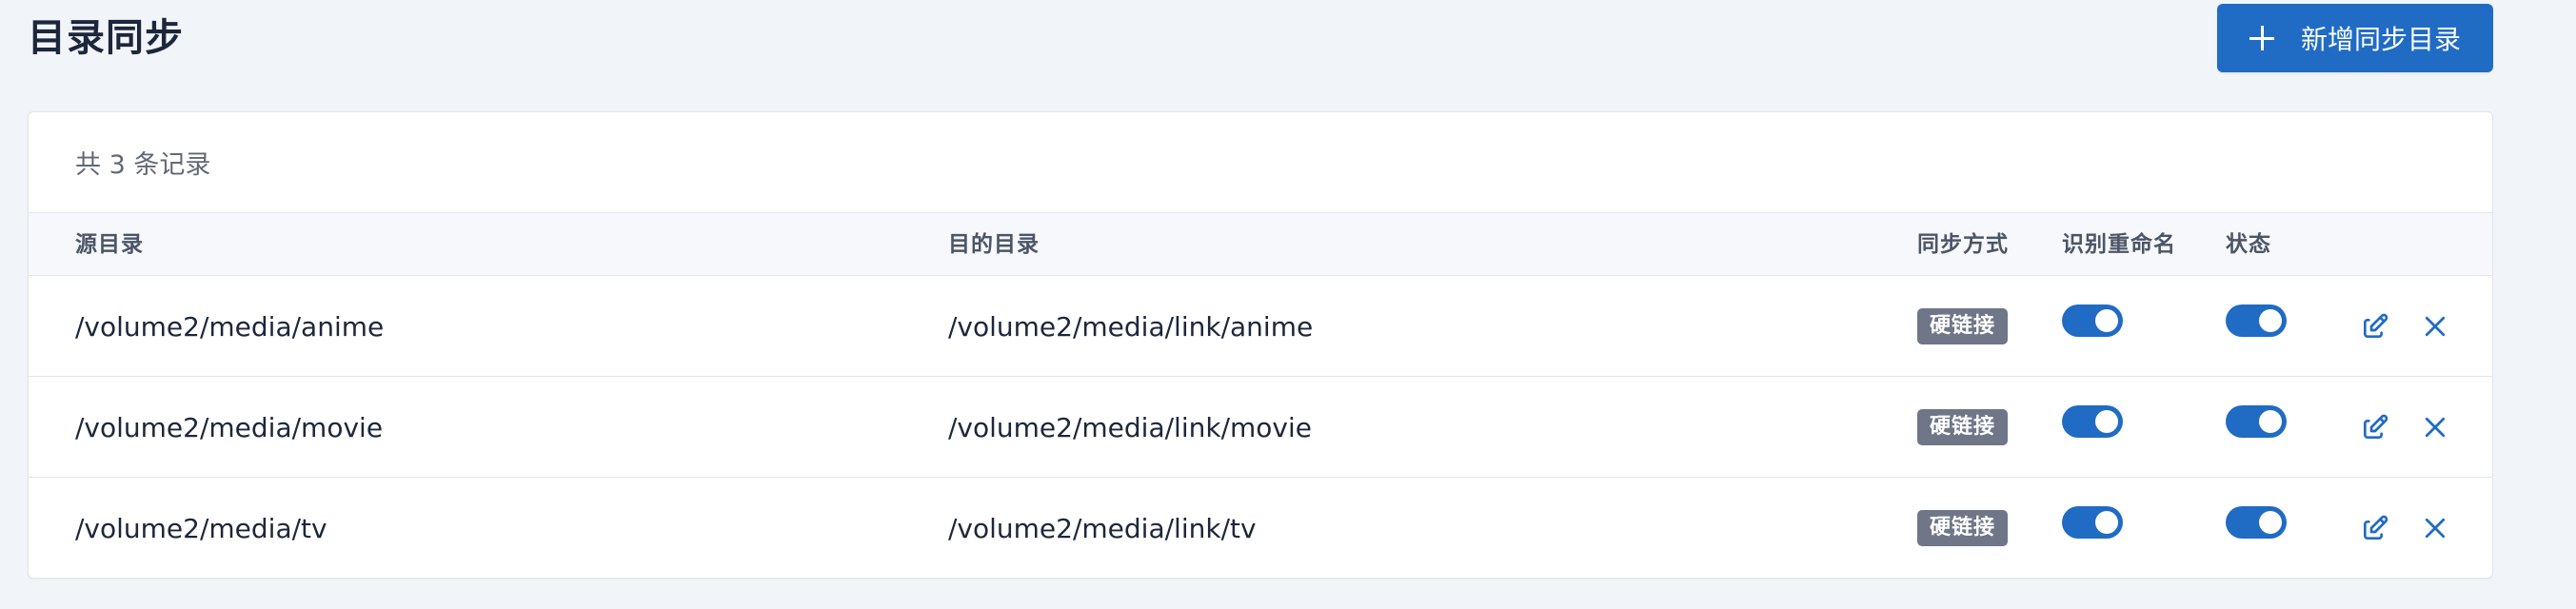 The image size is (2576, 609). What do you see at coordinates (2119, 244) in the screenshot?
I see `column-header-rename: 识别重命名` at bounding box center [2119, 244].